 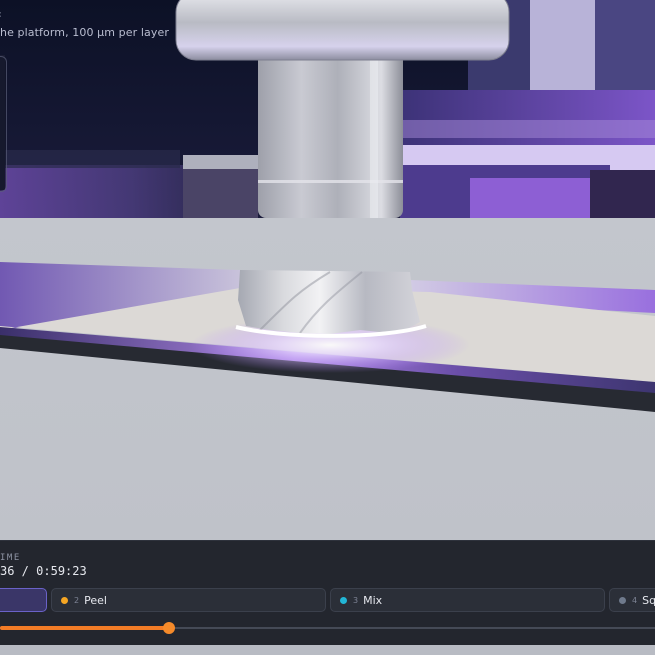 I want to click on step-button-mix: 3 Mix, so click(x=467, y=600).